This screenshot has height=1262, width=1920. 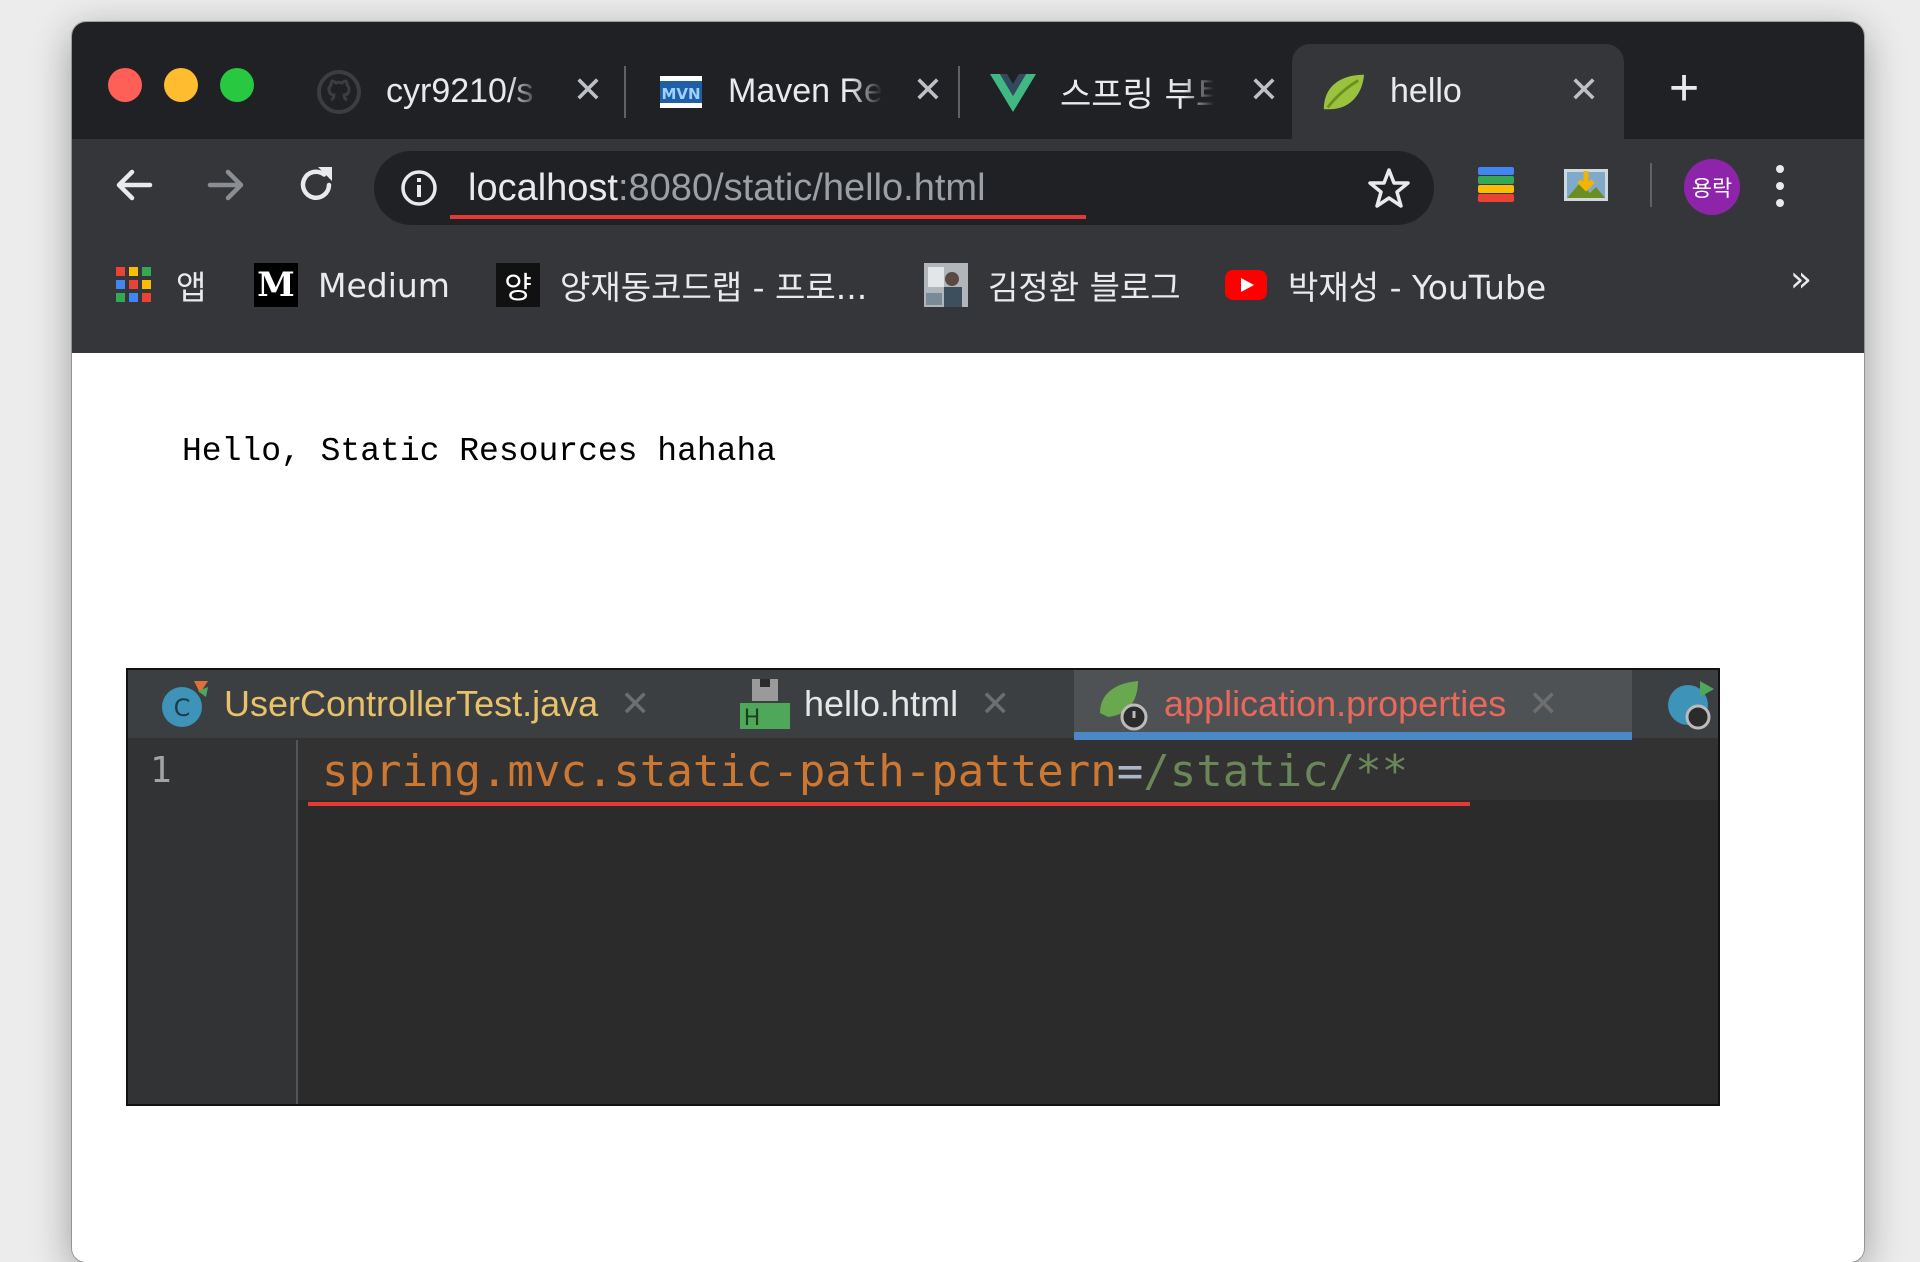 What do you see at coordinates (1651, 185) in the screenshot?
I see `toolbar-separator` at bounding box center [1651, 185].